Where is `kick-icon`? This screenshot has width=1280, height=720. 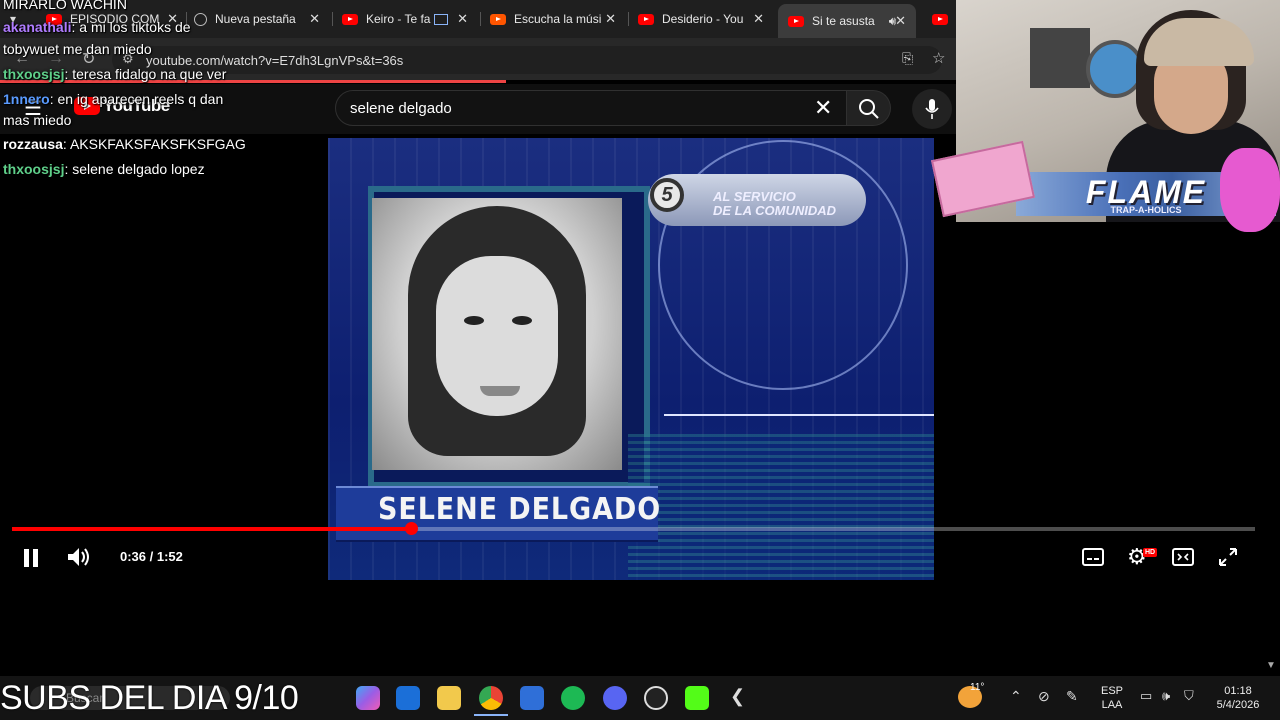 kick-icon is located at coordinates (697, 698).